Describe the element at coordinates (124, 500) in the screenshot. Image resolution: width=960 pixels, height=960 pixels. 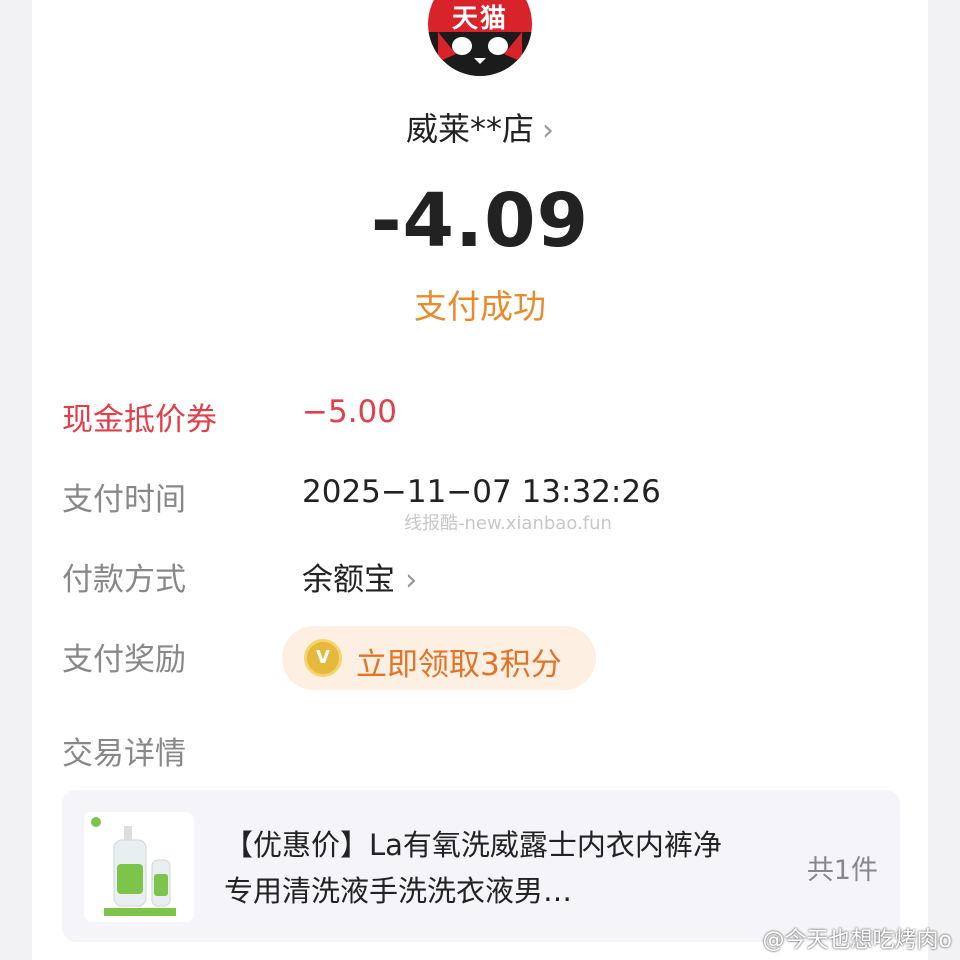
I see `payment-time-label: 支付时间` at that location.